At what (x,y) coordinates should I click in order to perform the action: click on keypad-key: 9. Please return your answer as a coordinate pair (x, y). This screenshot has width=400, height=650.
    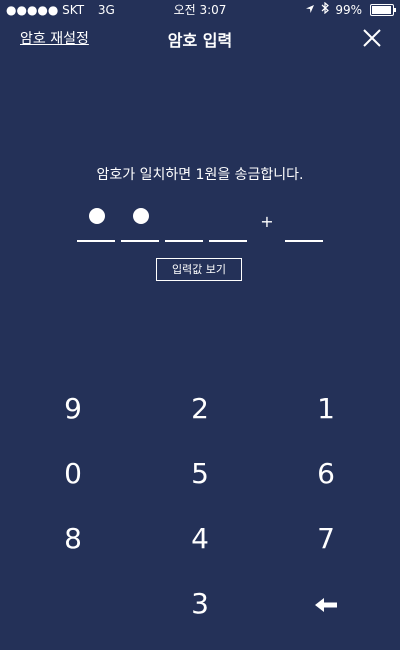
    Looking at the image, I should click on (73, 409).